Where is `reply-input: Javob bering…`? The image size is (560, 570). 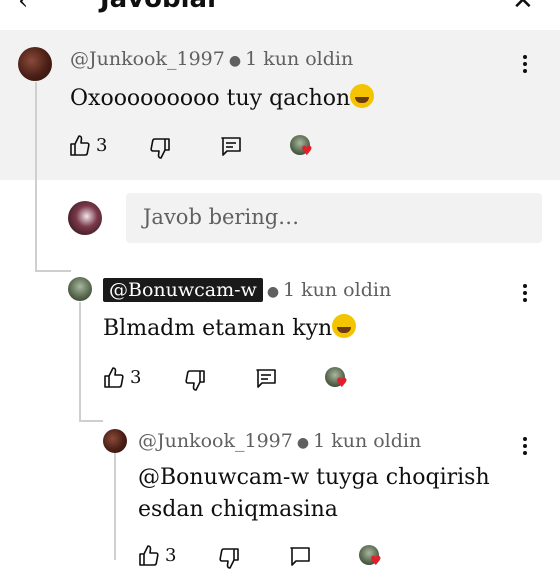 reply-input: Javob bering… is located at coordinates (334, 218).